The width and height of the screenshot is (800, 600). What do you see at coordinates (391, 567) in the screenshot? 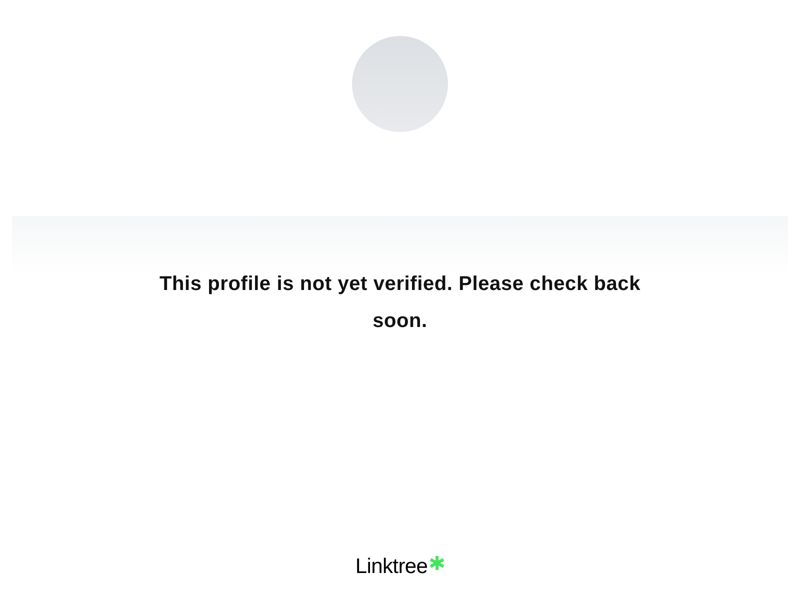
I see `logo-text: Linktree` at bounding box center [391, 567].